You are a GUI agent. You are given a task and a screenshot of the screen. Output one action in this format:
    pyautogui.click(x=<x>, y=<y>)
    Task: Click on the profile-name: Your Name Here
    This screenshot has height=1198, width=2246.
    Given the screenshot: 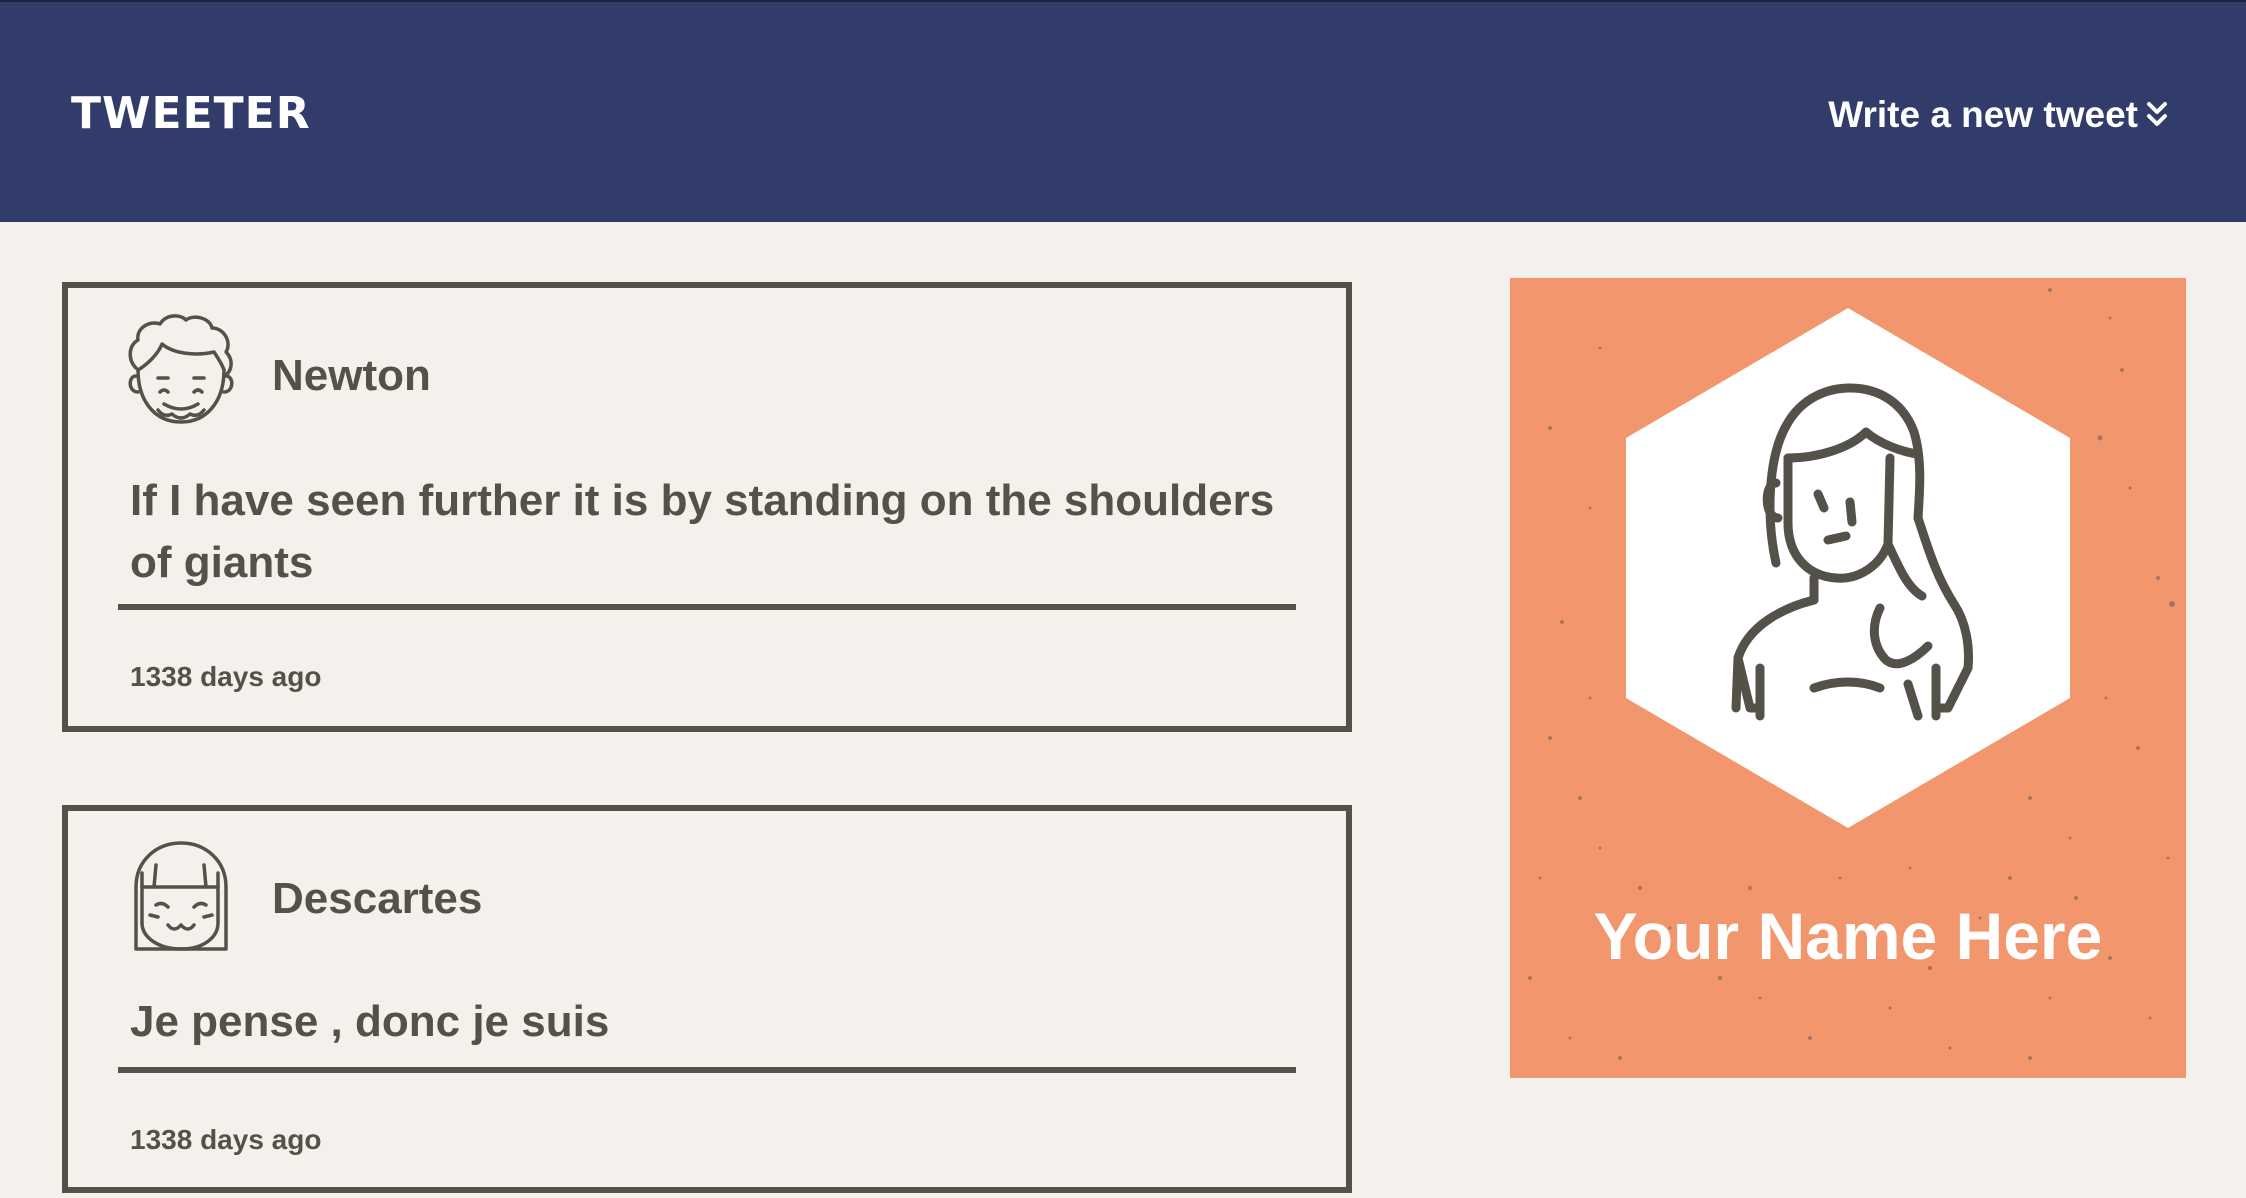 What is the action you would take?
    pyautogui.click(x=1848, y=936)
    